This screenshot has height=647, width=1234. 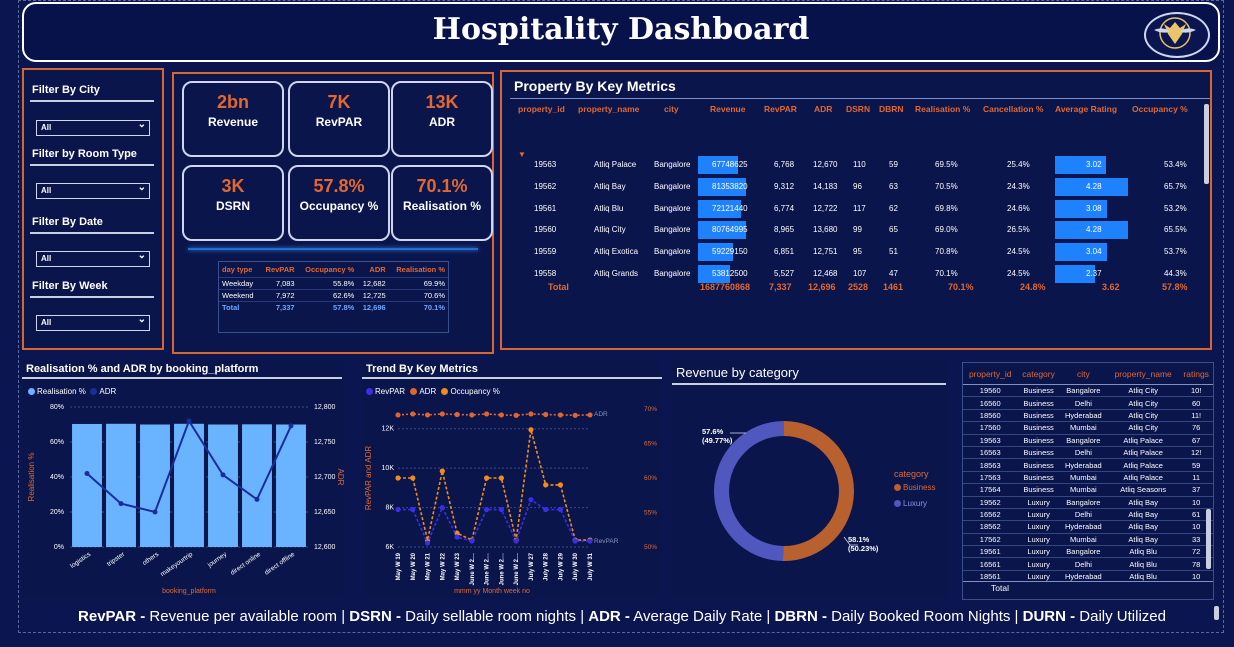 I want to click on table-row: 16561 Luxury Delhi Atliq Blu 78, so click(x=1088, y=564).